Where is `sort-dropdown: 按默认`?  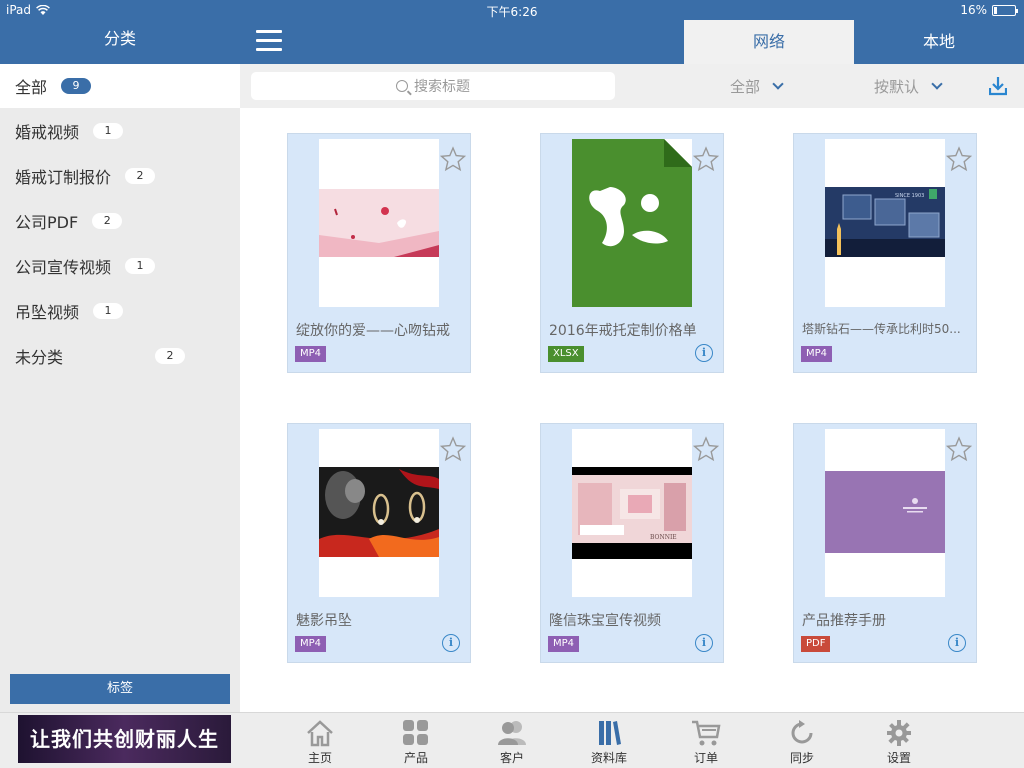 sort-dropdown: 按默认 is located at coordinates (908, 86).